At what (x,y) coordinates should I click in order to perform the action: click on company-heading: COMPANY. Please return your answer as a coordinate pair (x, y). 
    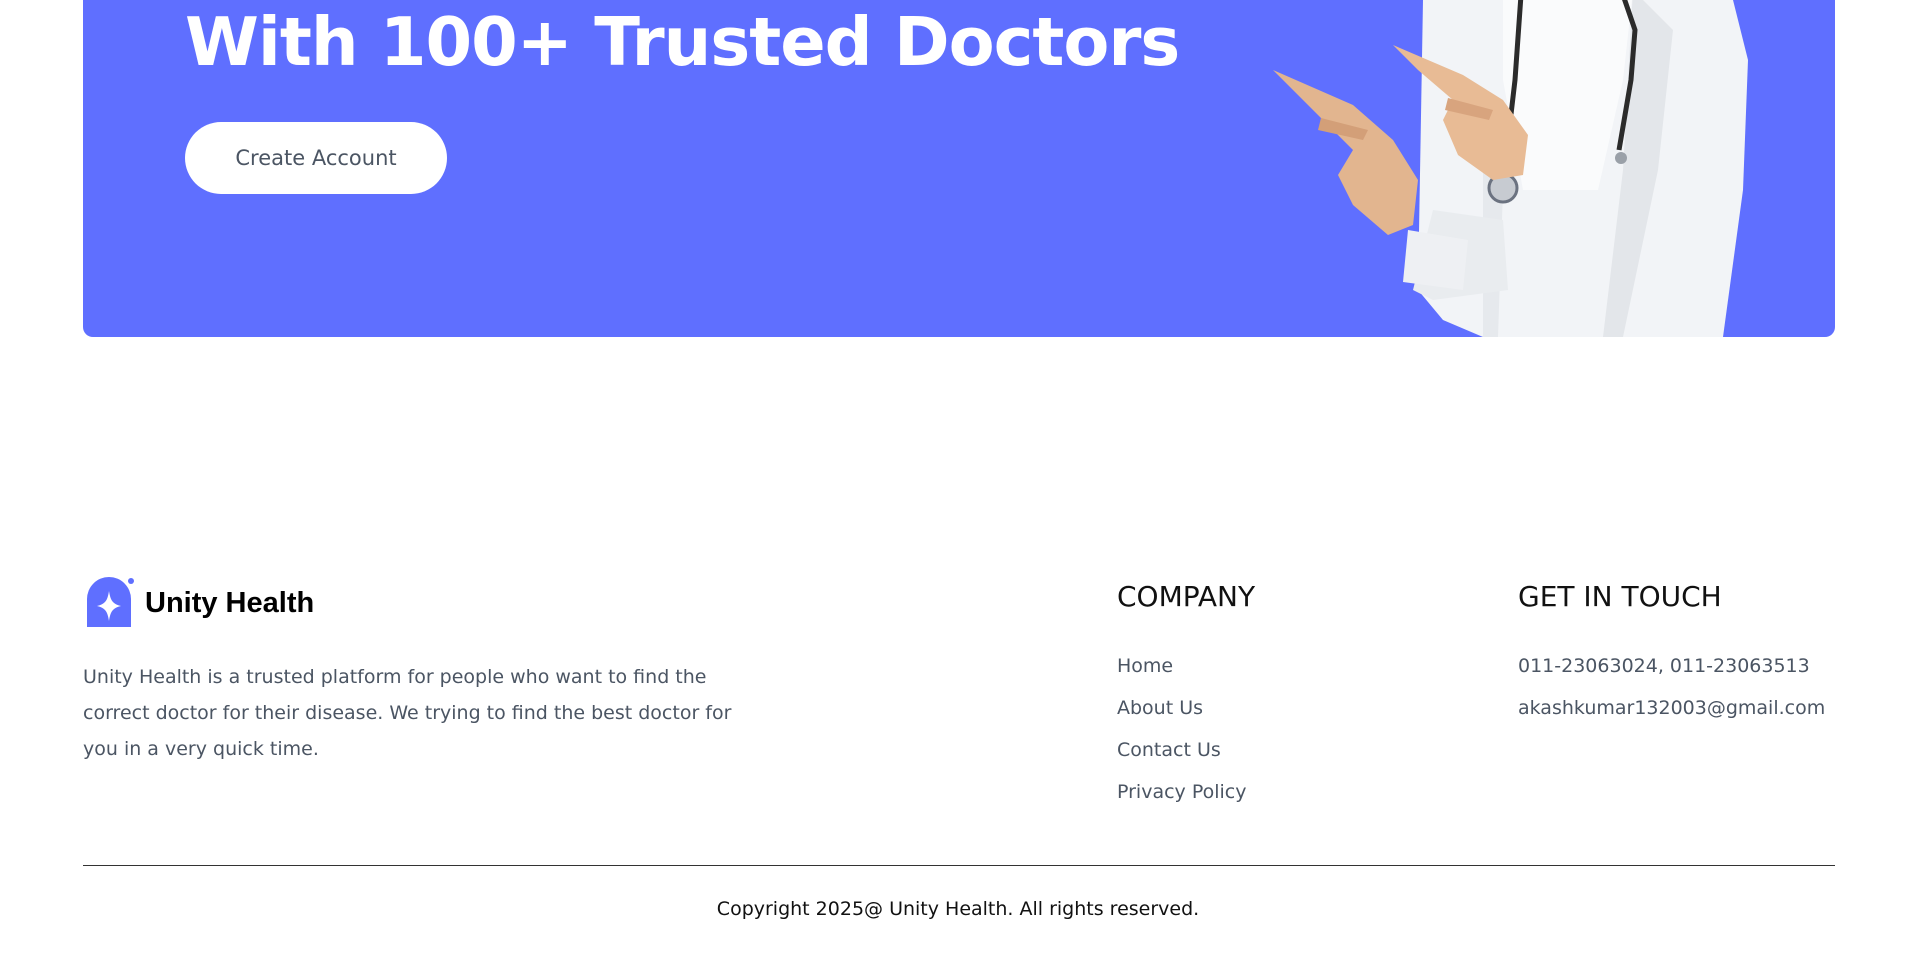
    Looking at the image, I should click on (1186, 596).